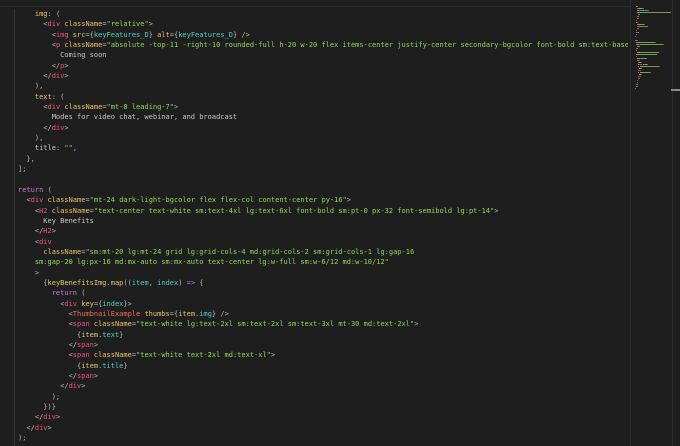 The width and height of the screenshot is (680, 446). What do you see at coordinates (77, 34) in the screenshot?
I see `code-token: src` at bounding box center [77, 34].